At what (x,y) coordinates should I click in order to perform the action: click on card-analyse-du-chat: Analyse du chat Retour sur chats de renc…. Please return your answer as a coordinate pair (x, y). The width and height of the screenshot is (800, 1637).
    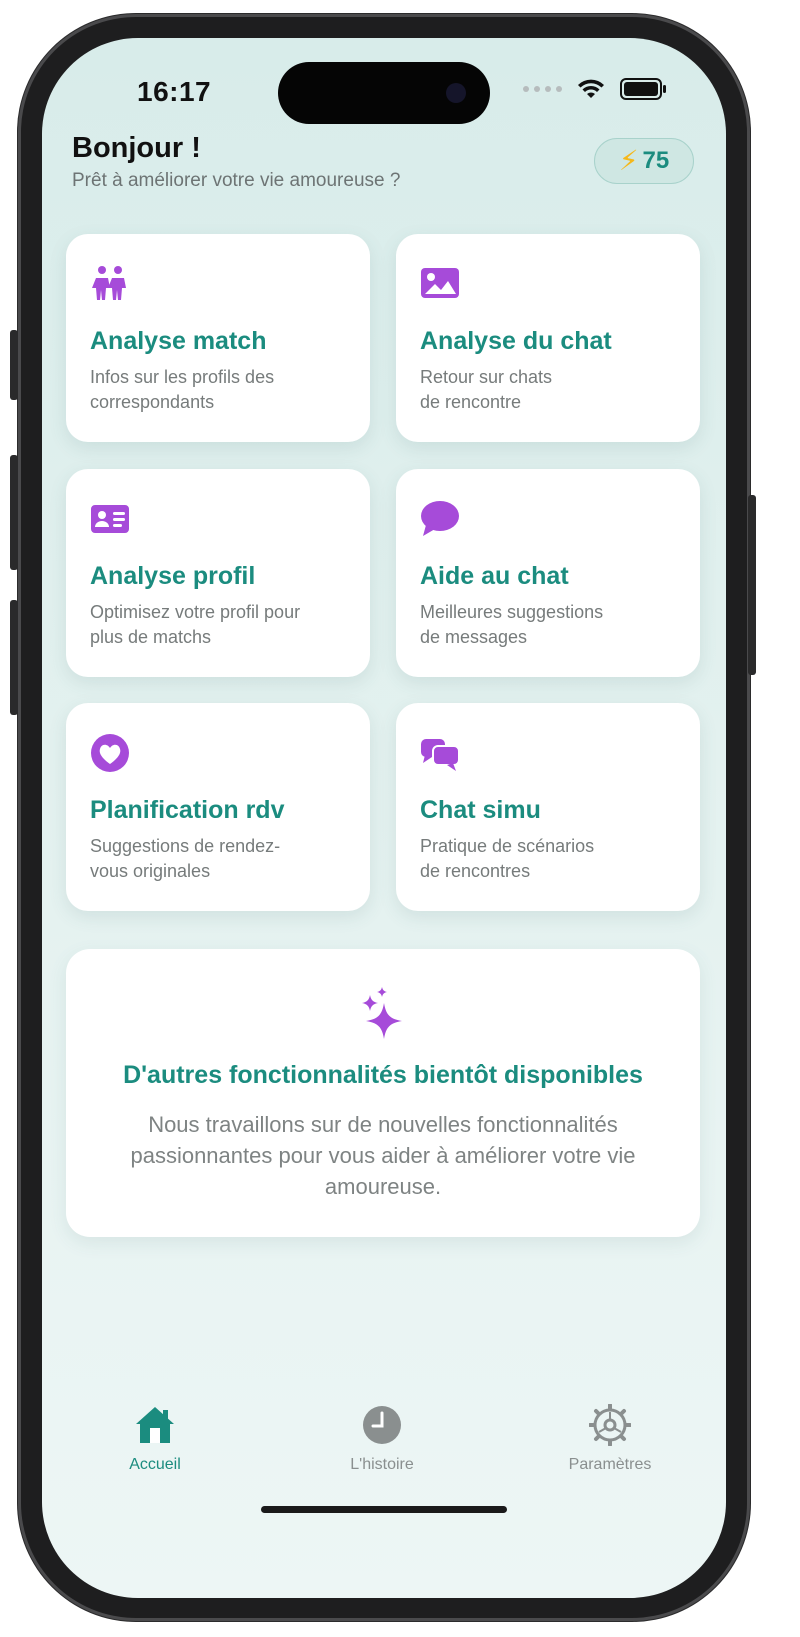
    Looking at the image, I should click on (548, 338).